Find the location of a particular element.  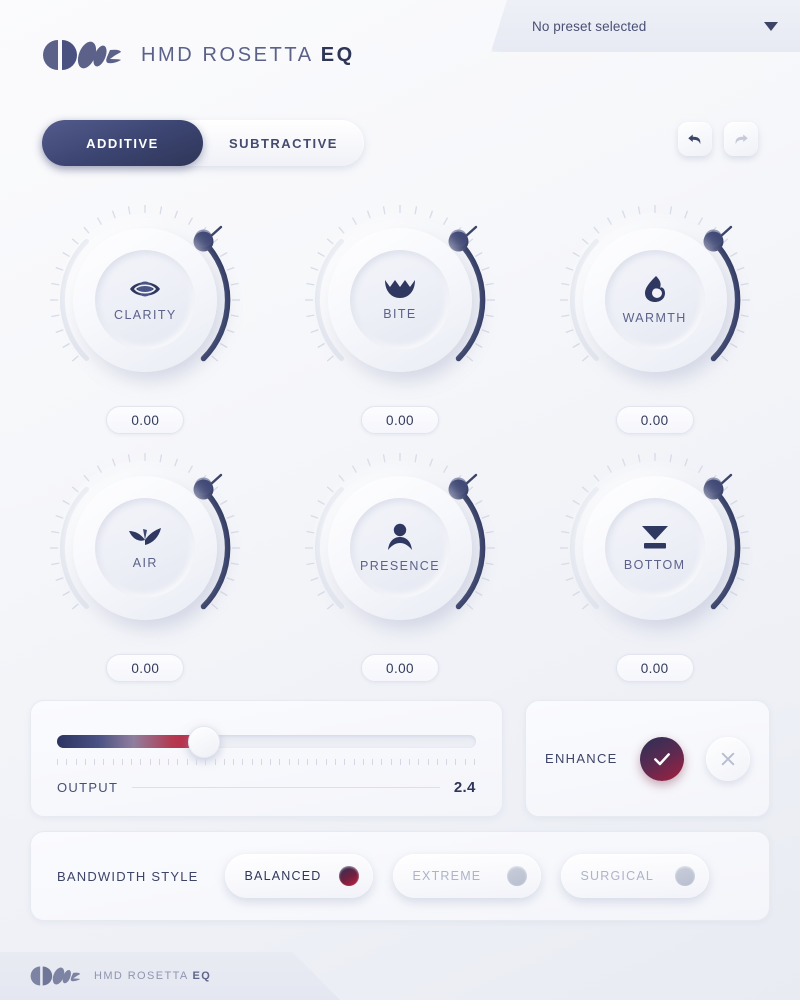

knob-label: WARMTH is located at coordinates (654, 318).